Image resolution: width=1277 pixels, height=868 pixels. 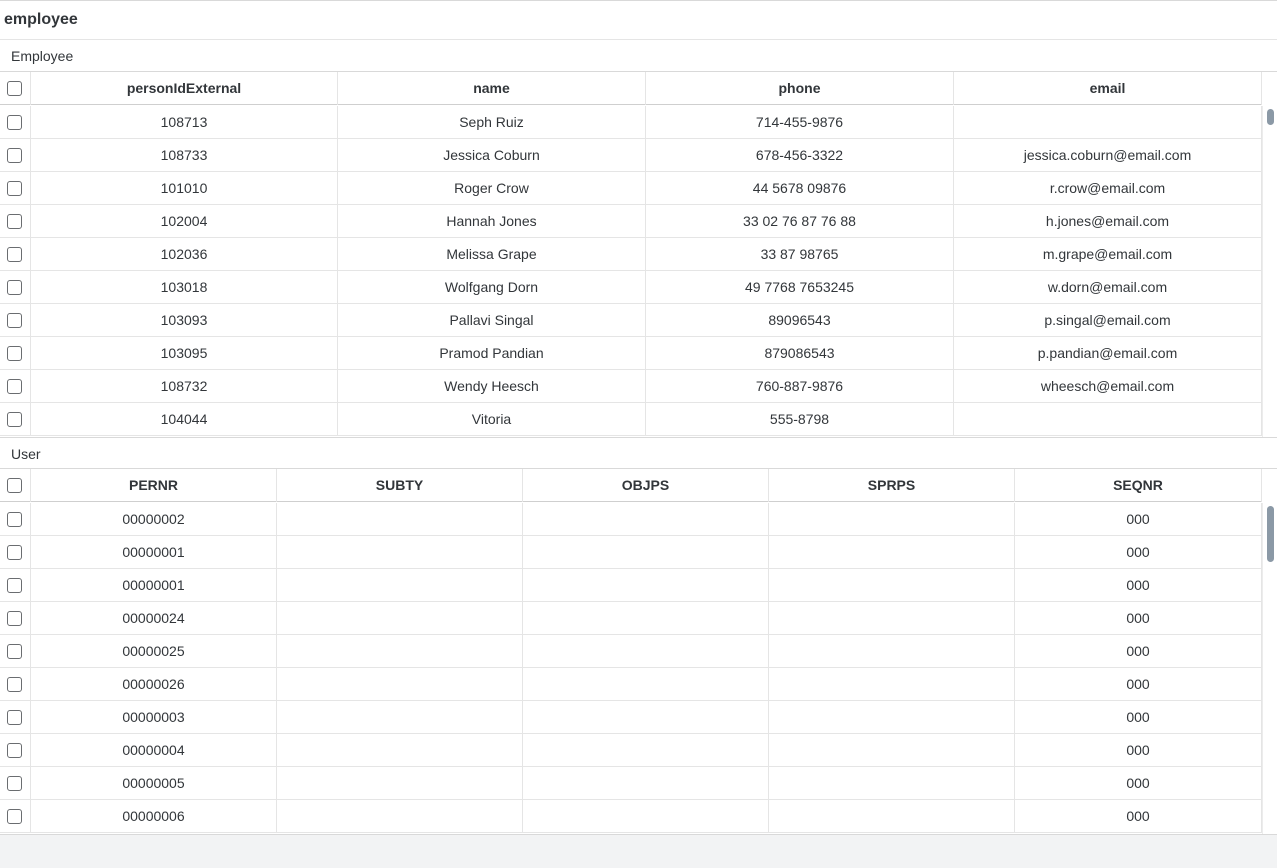 What do you see at coordinates (800, 155) in the screenshot?
I see `table-cell: 678-456-3322` at bounding box center [800, 155].